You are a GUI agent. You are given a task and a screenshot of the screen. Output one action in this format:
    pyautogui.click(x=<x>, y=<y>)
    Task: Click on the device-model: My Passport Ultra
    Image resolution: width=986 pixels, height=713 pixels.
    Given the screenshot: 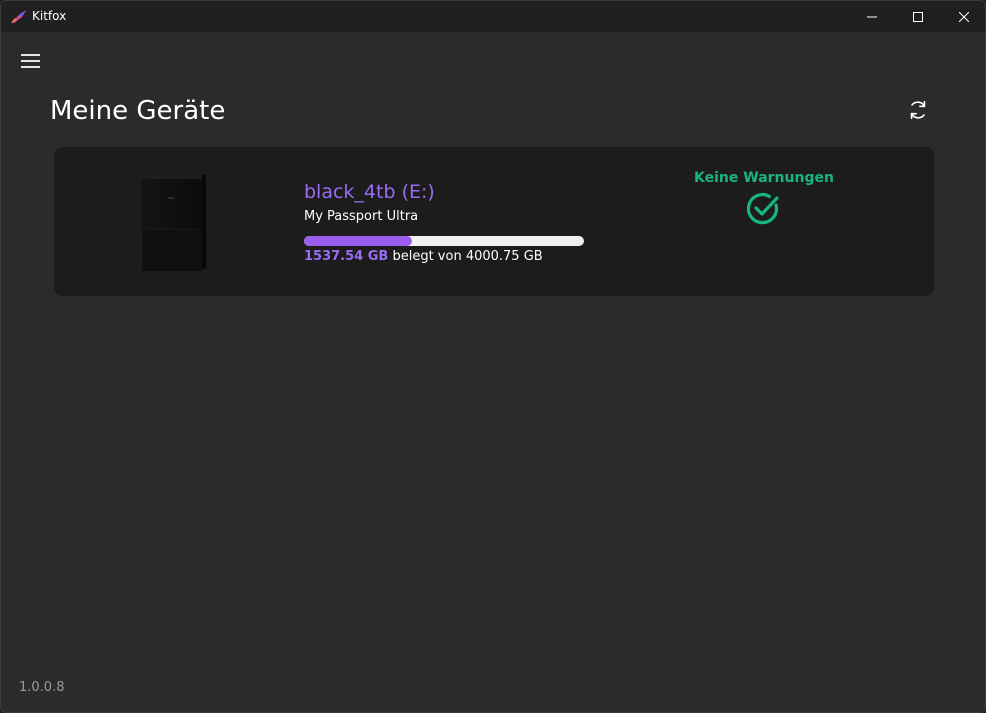 What is the action you would take?
    pyautogui.click(x=361, y=216)
    